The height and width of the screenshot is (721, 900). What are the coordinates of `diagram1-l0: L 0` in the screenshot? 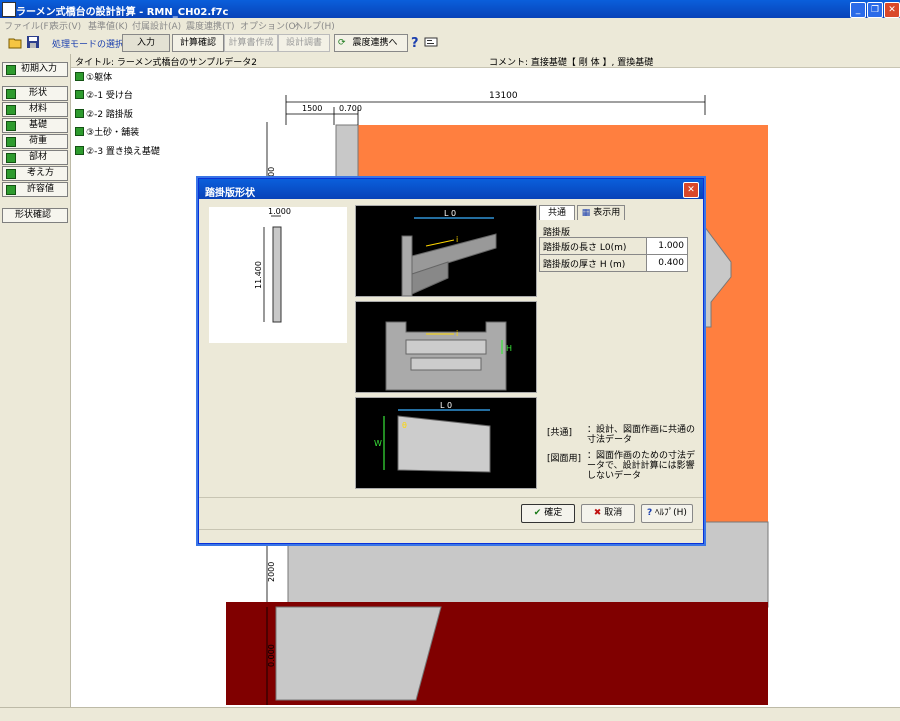 It's located at (450, 213).